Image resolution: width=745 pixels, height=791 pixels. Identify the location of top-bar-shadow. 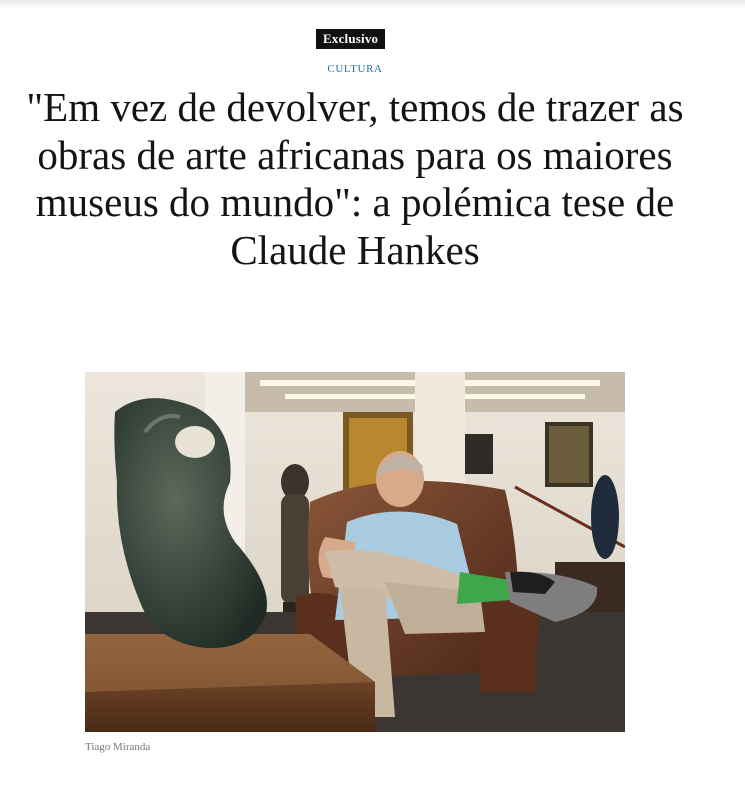
(372, 4).